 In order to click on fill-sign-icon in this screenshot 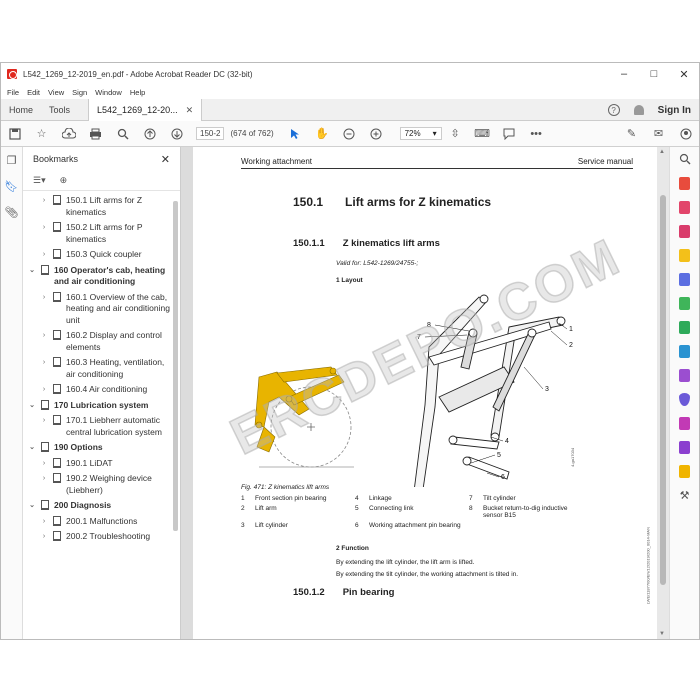, I will do `click(684, 375)`.